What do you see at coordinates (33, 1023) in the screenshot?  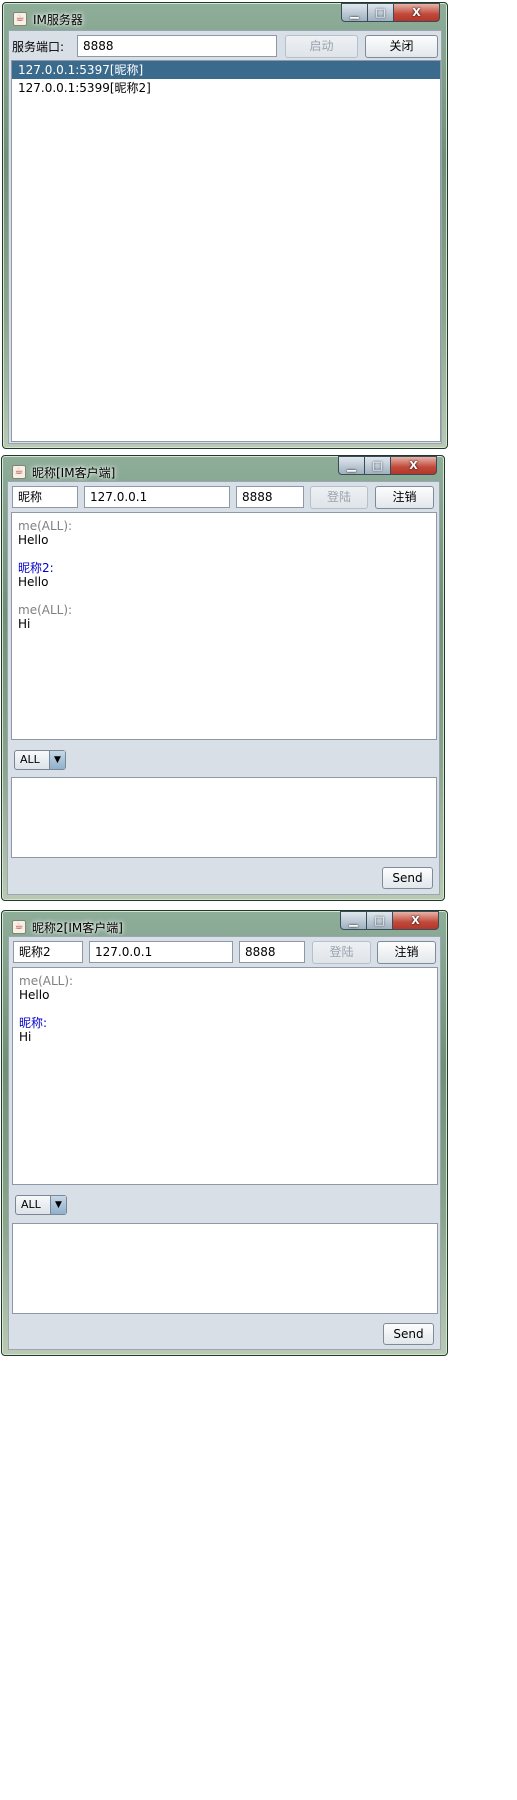 I see `message-sender: 昵称:` at bounding box center [33, 1023].